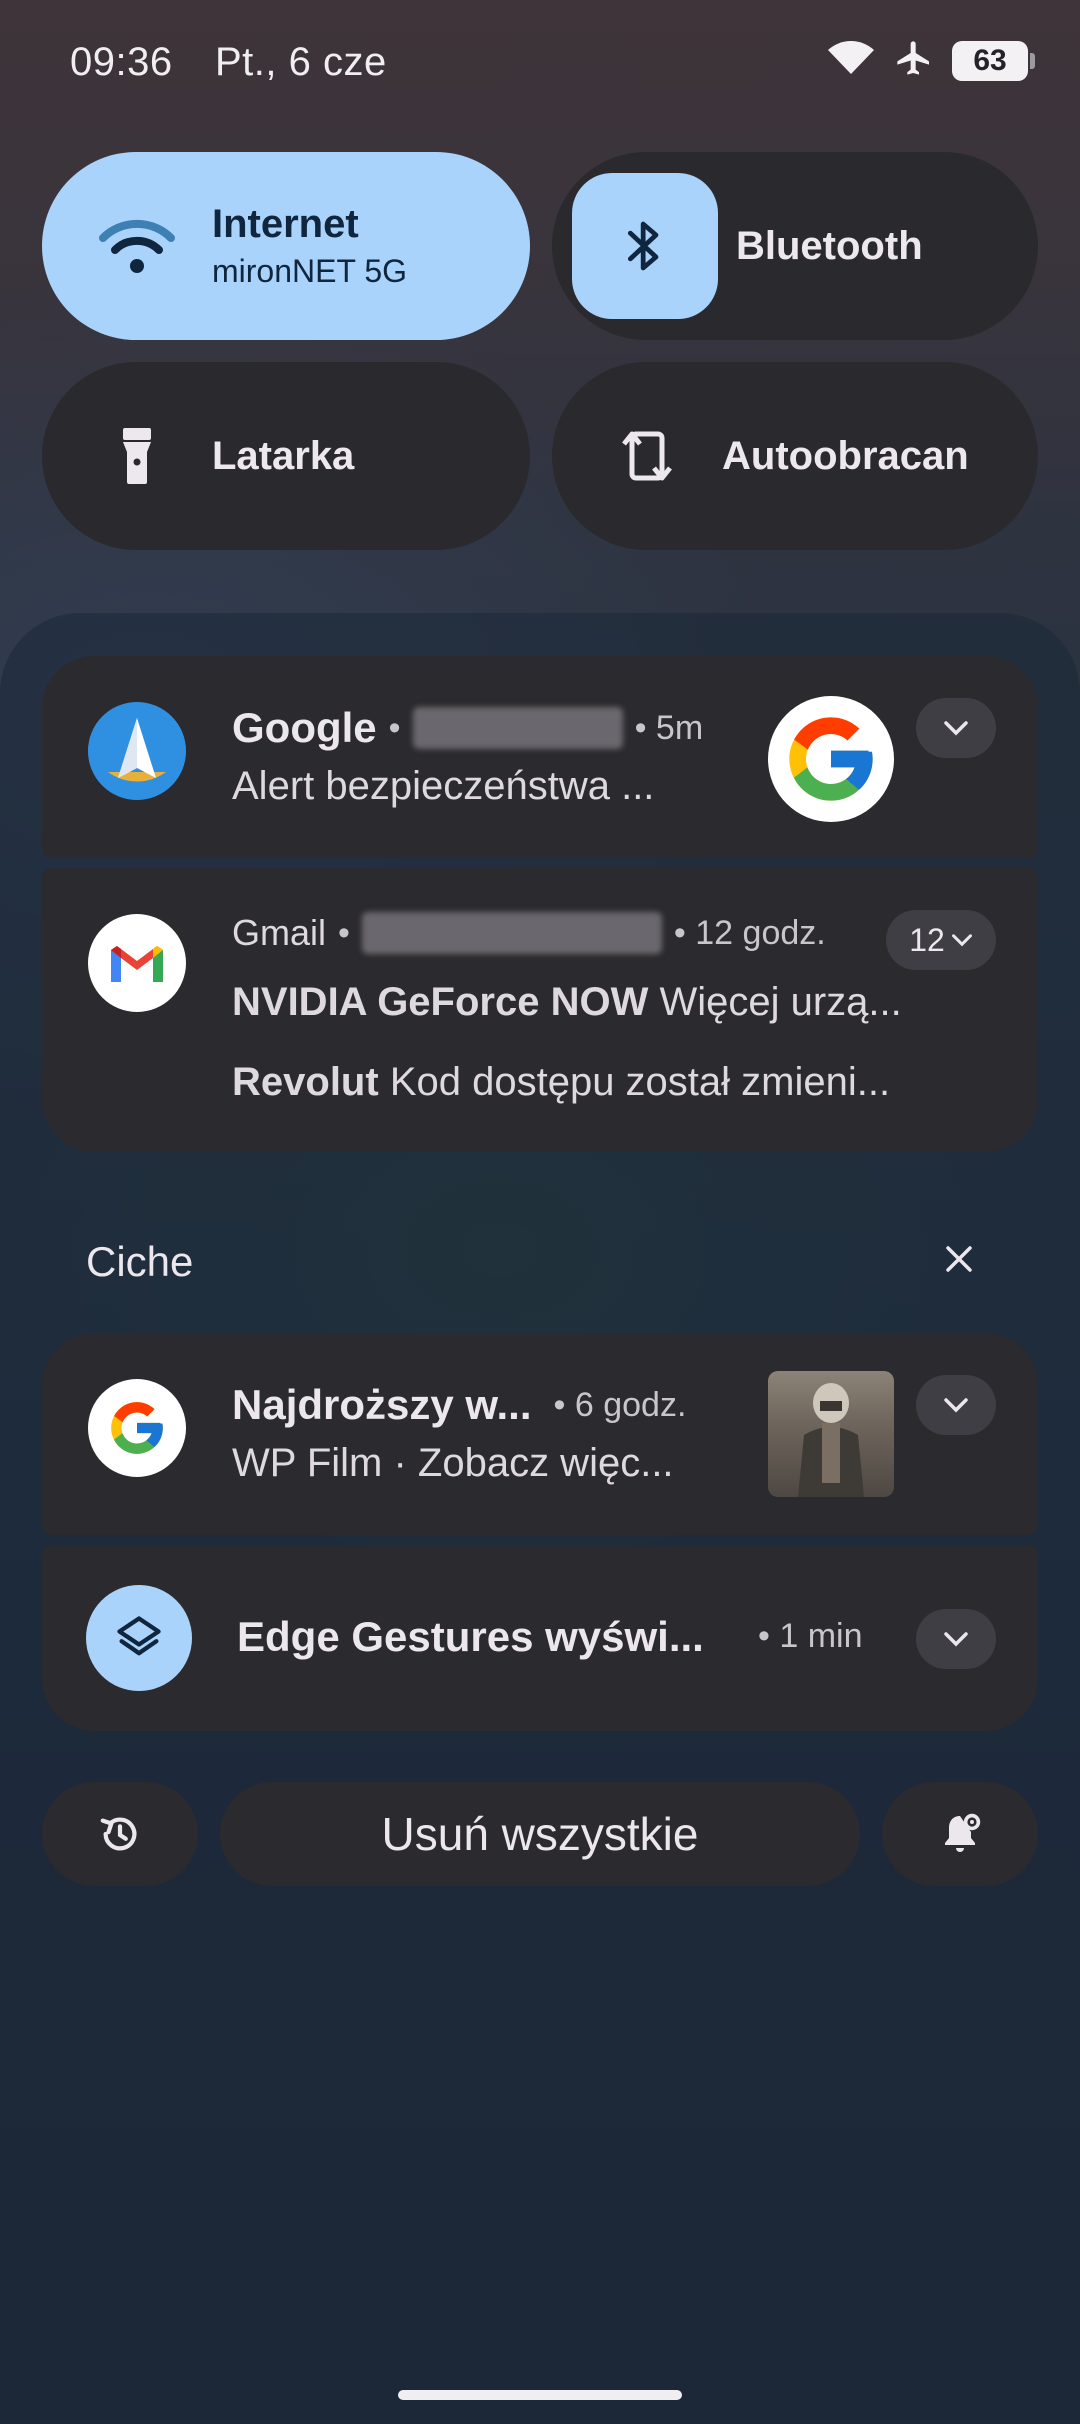 The height and width of the screenshot is (2424, 1080). Describe the element at coordinates (305, 1082) in the screenshot. I see `gmail-line-2-sender: Revolut` at that location.